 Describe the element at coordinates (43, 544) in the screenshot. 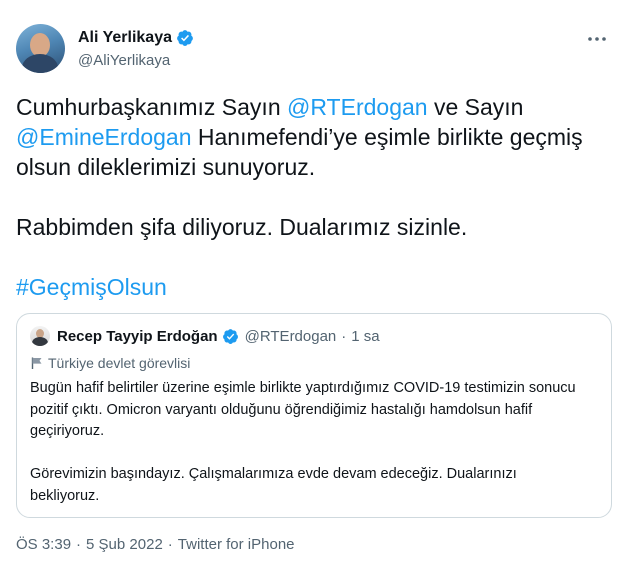

I see `tweet-time: ÖS 3:39` at that location.